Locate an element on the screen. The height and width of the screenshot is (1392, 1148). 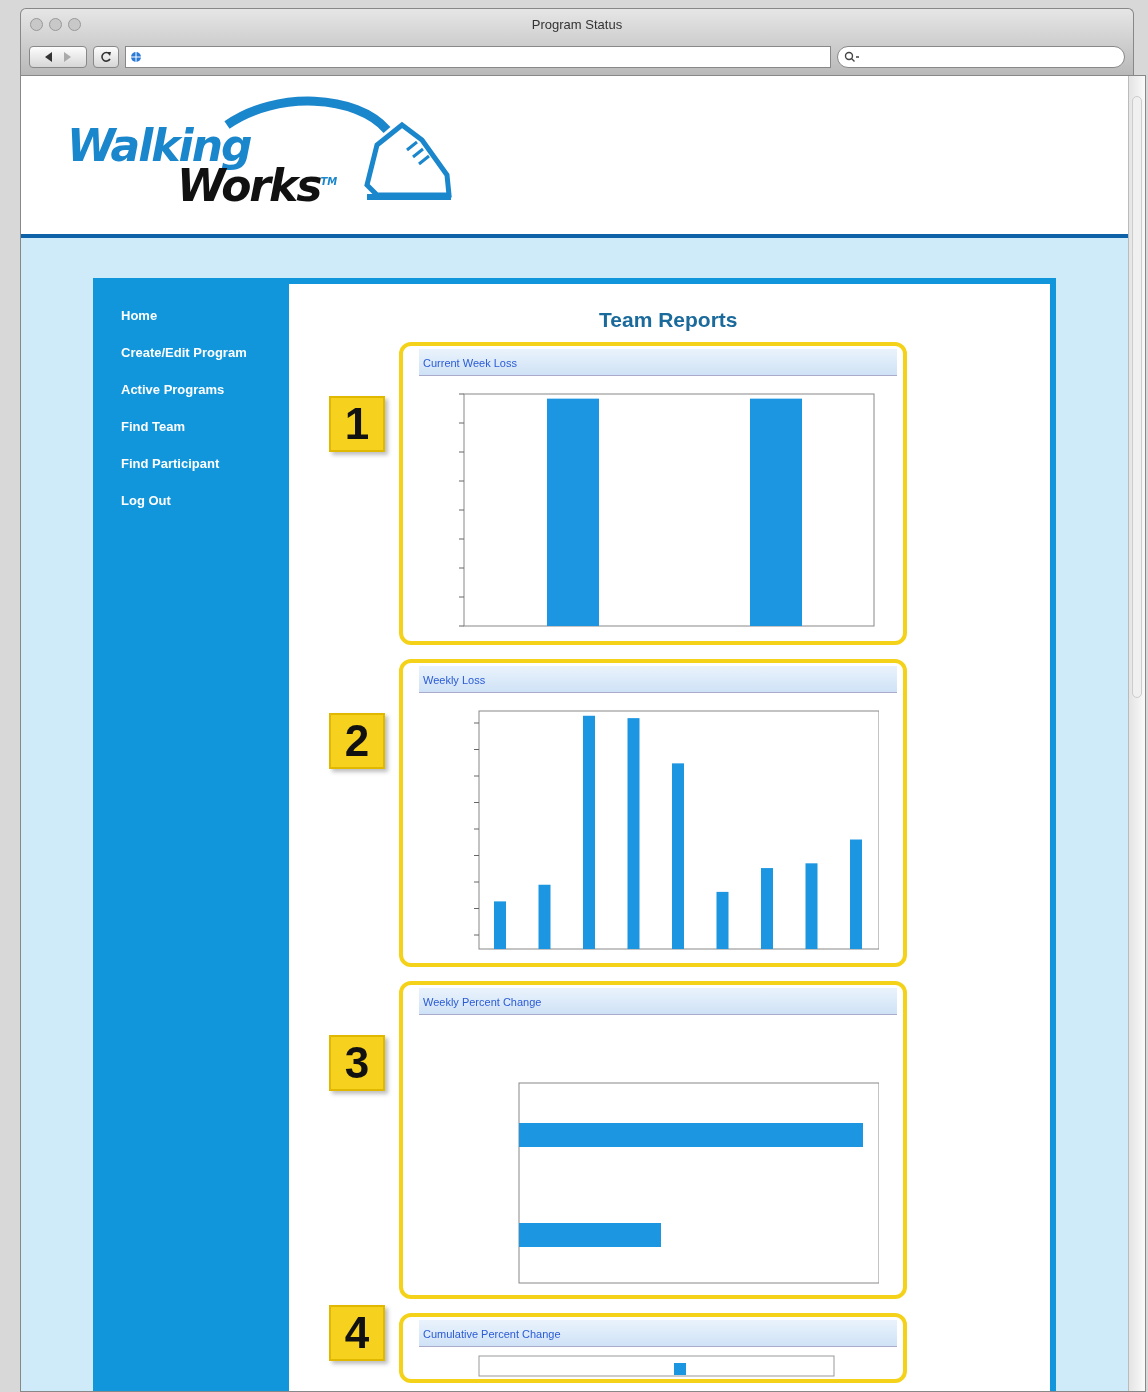
report-title: Weekly Percent Change is located at coordinates (482, 1002).